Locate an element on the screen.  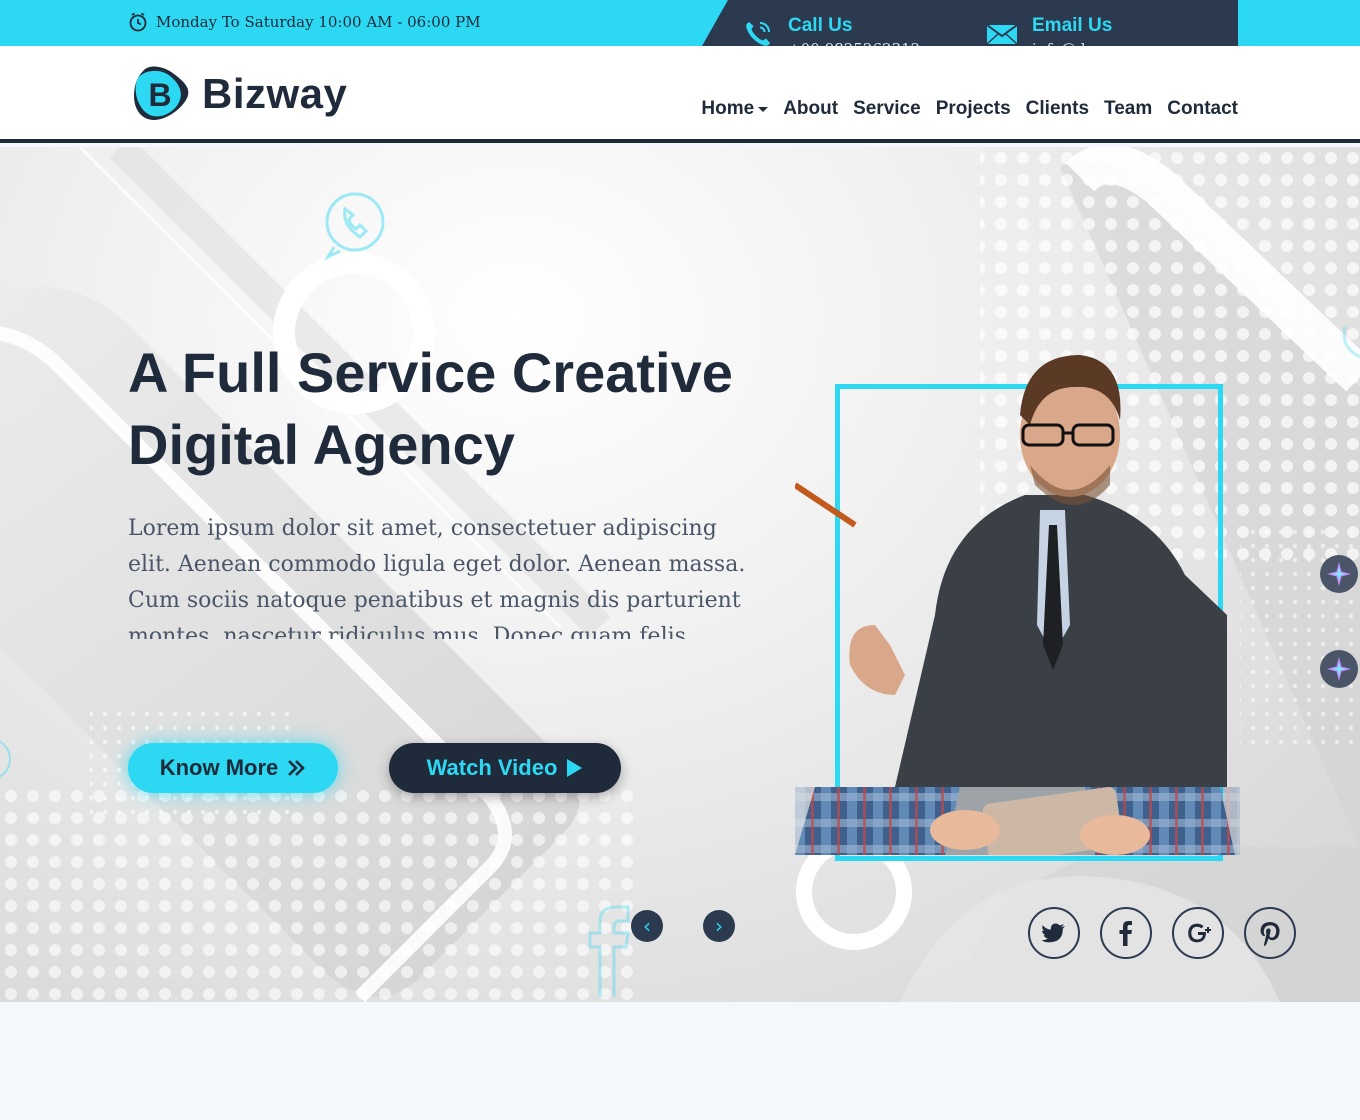
chevron-right-icon: › is located at coordinates (719, 926).